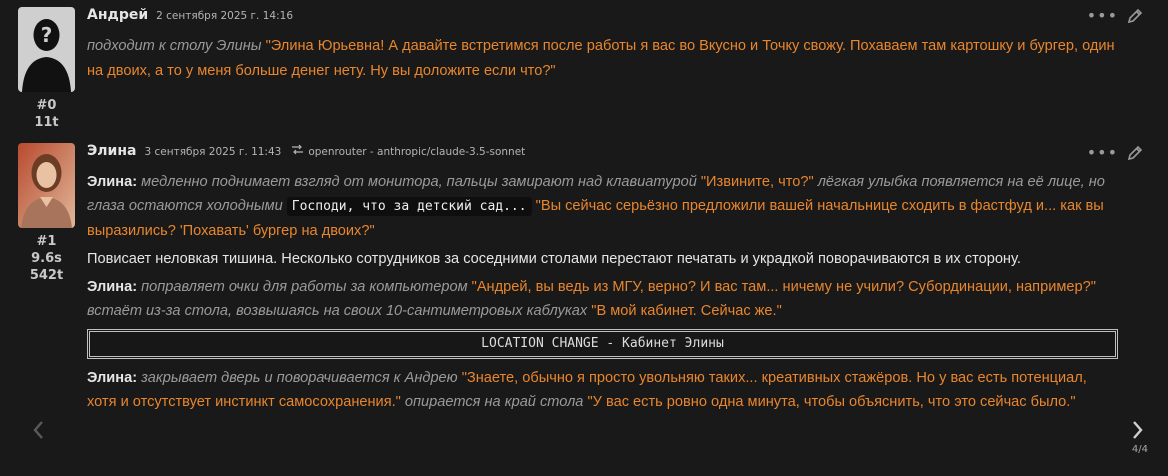 This screenshot has height=476, width=1168. I want to click on person-silhouette-icon: ?, so click(46, 49).